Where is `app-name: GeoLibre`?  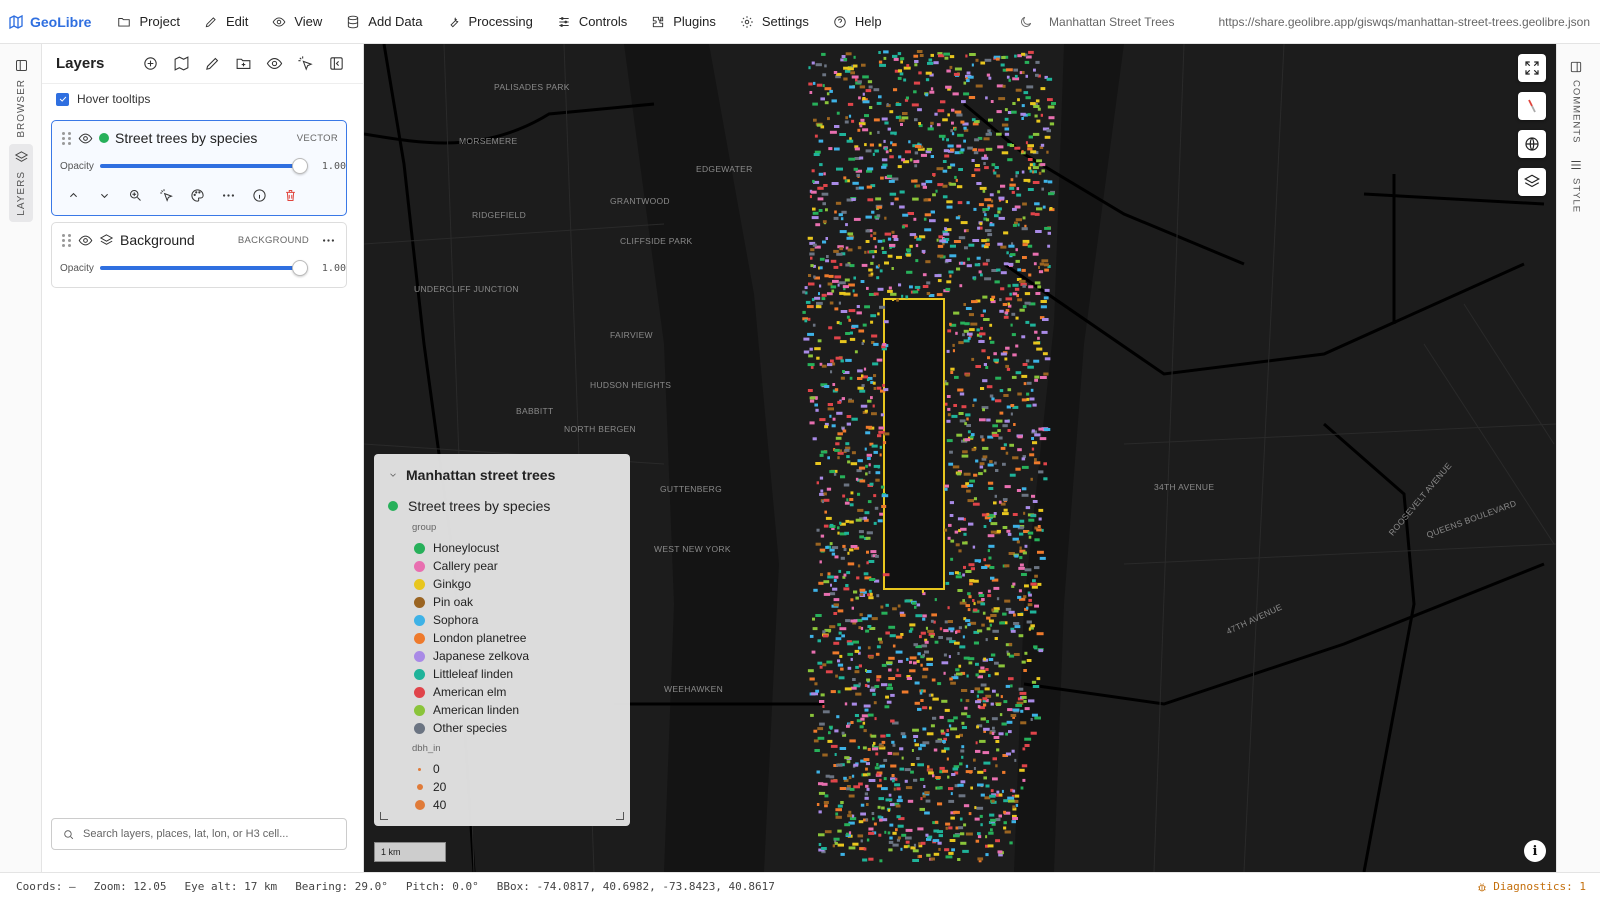
app-name: GeoLibre is located at coordinates (61, 21).